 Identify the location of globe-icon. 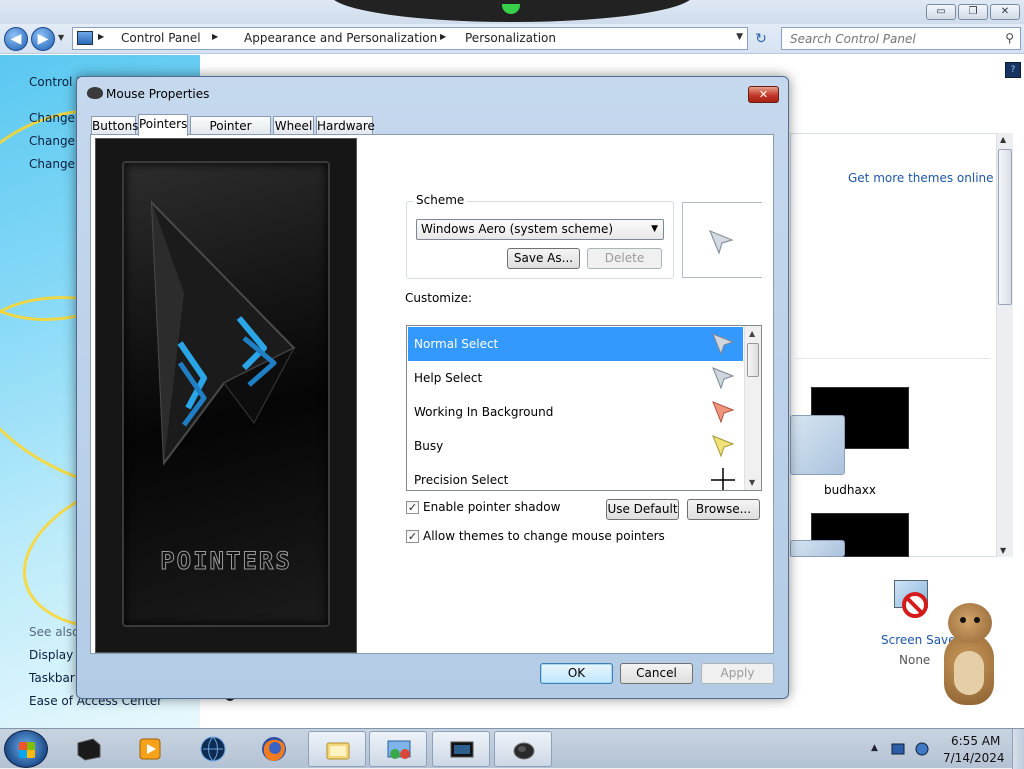
(213, 749).